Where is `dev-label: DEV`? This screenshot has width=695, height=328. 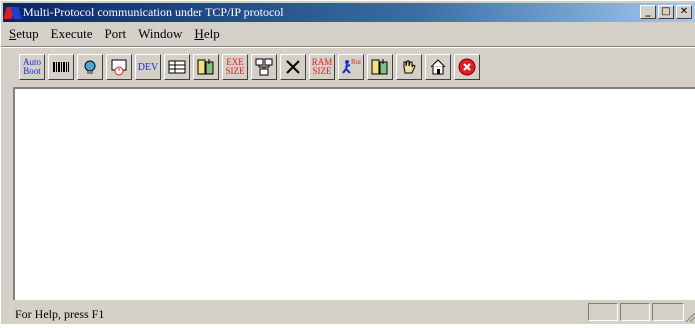
dev-label: DEV is located at coordinates (148, 67).